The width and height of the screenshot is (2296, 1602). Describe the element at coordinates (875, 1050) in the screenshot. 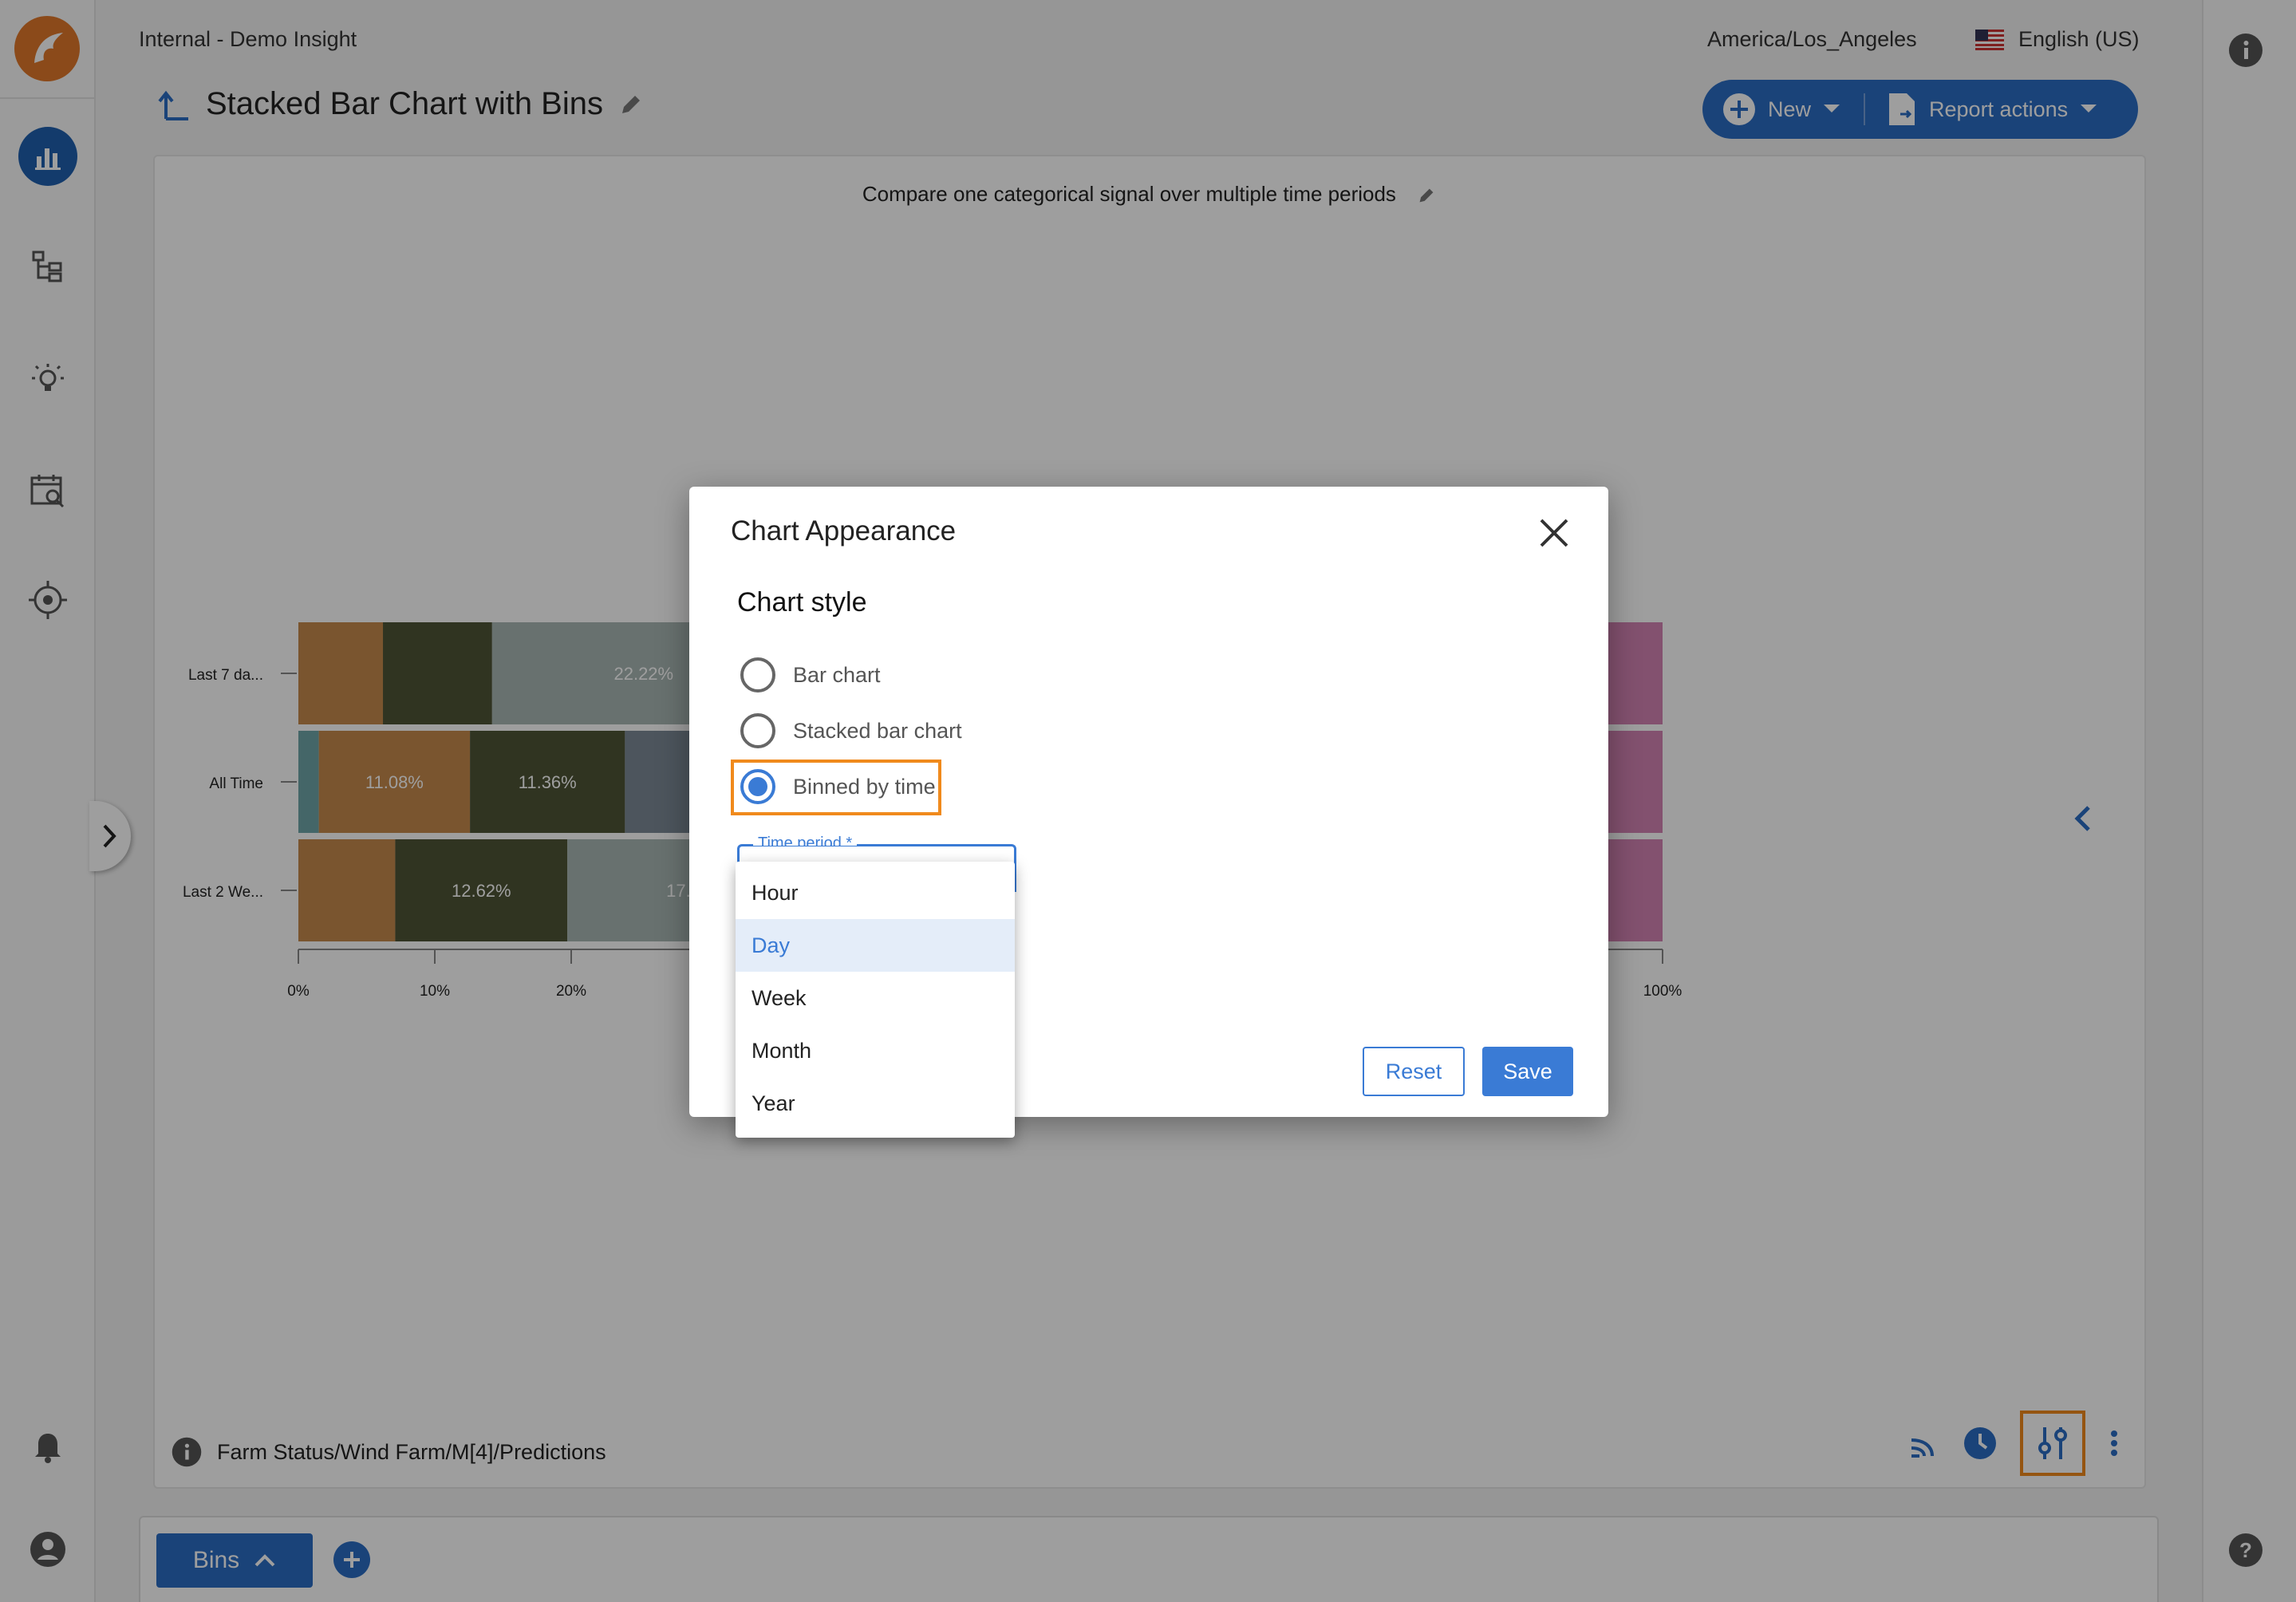

I see `option-month: Month` at that location.